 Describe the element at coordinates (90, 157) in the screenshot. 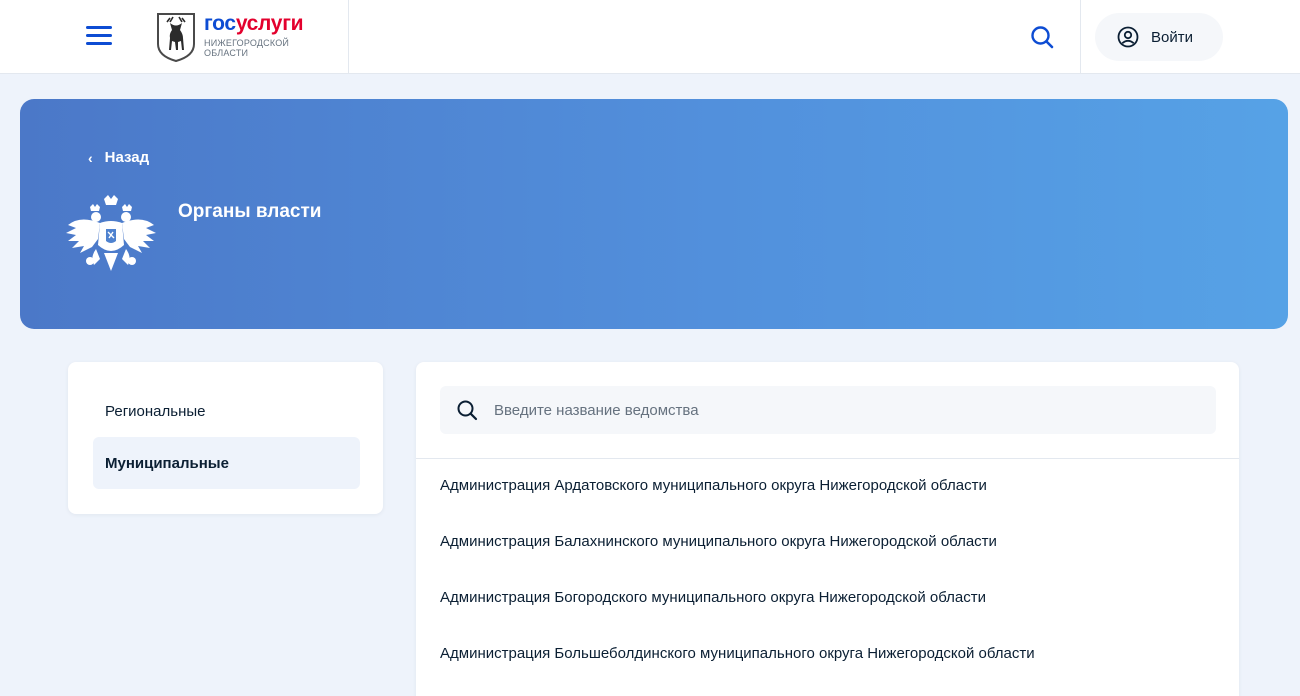

I see `chevron-left-icon: ‹` at that location.